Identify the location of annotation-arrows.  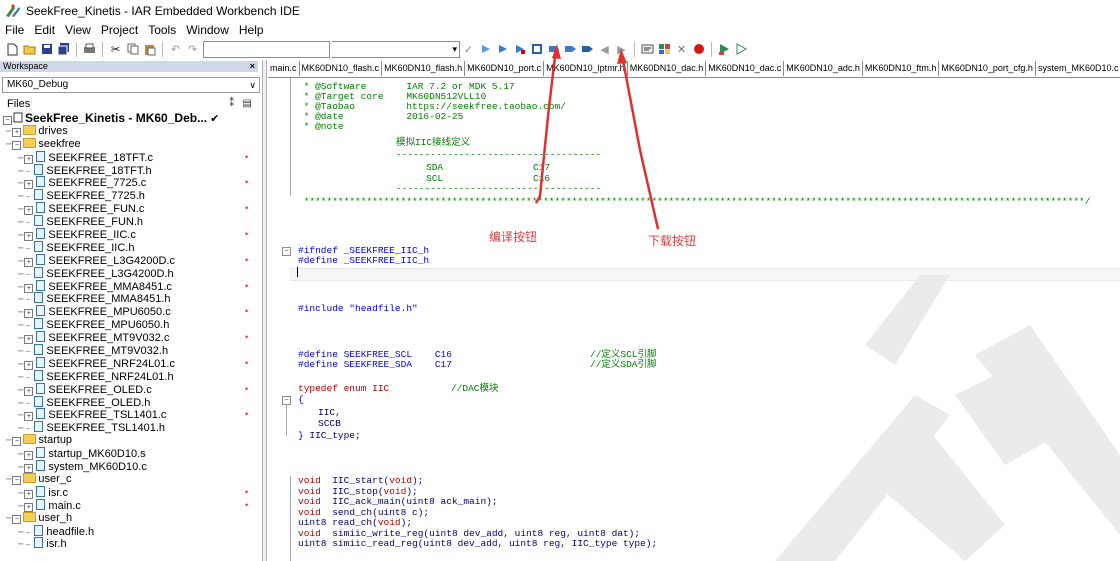
(597, 137).